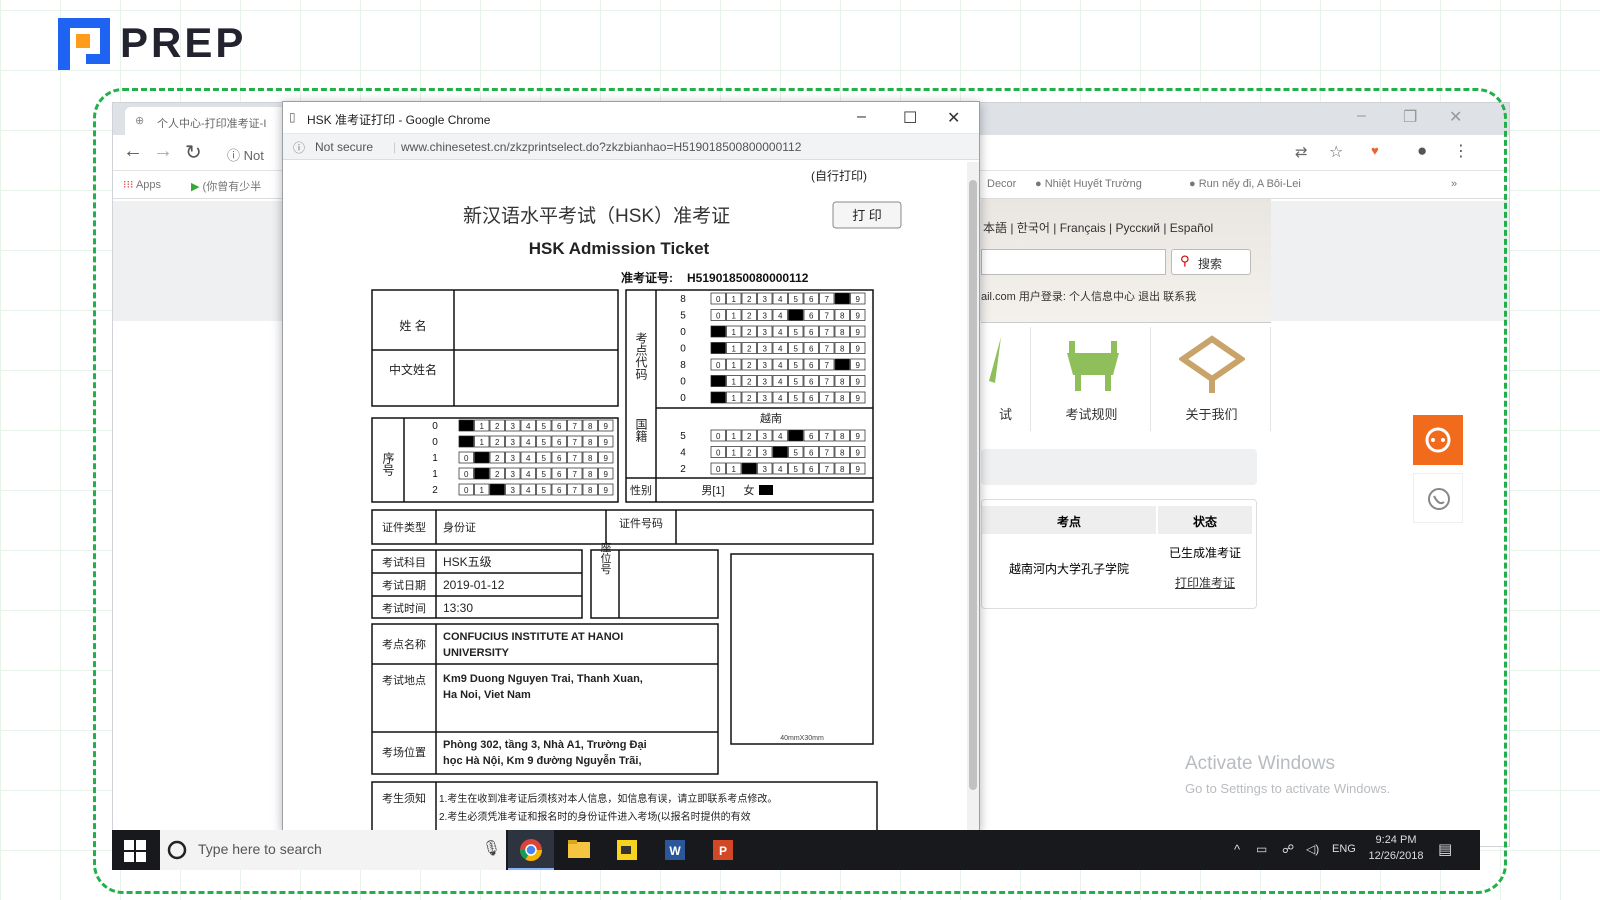 This screenshot has height=900, width=1600. Describe the element at coordinates (1396, 856) in the screenshot. I see `clock-date: 12/26/2018` at that location.